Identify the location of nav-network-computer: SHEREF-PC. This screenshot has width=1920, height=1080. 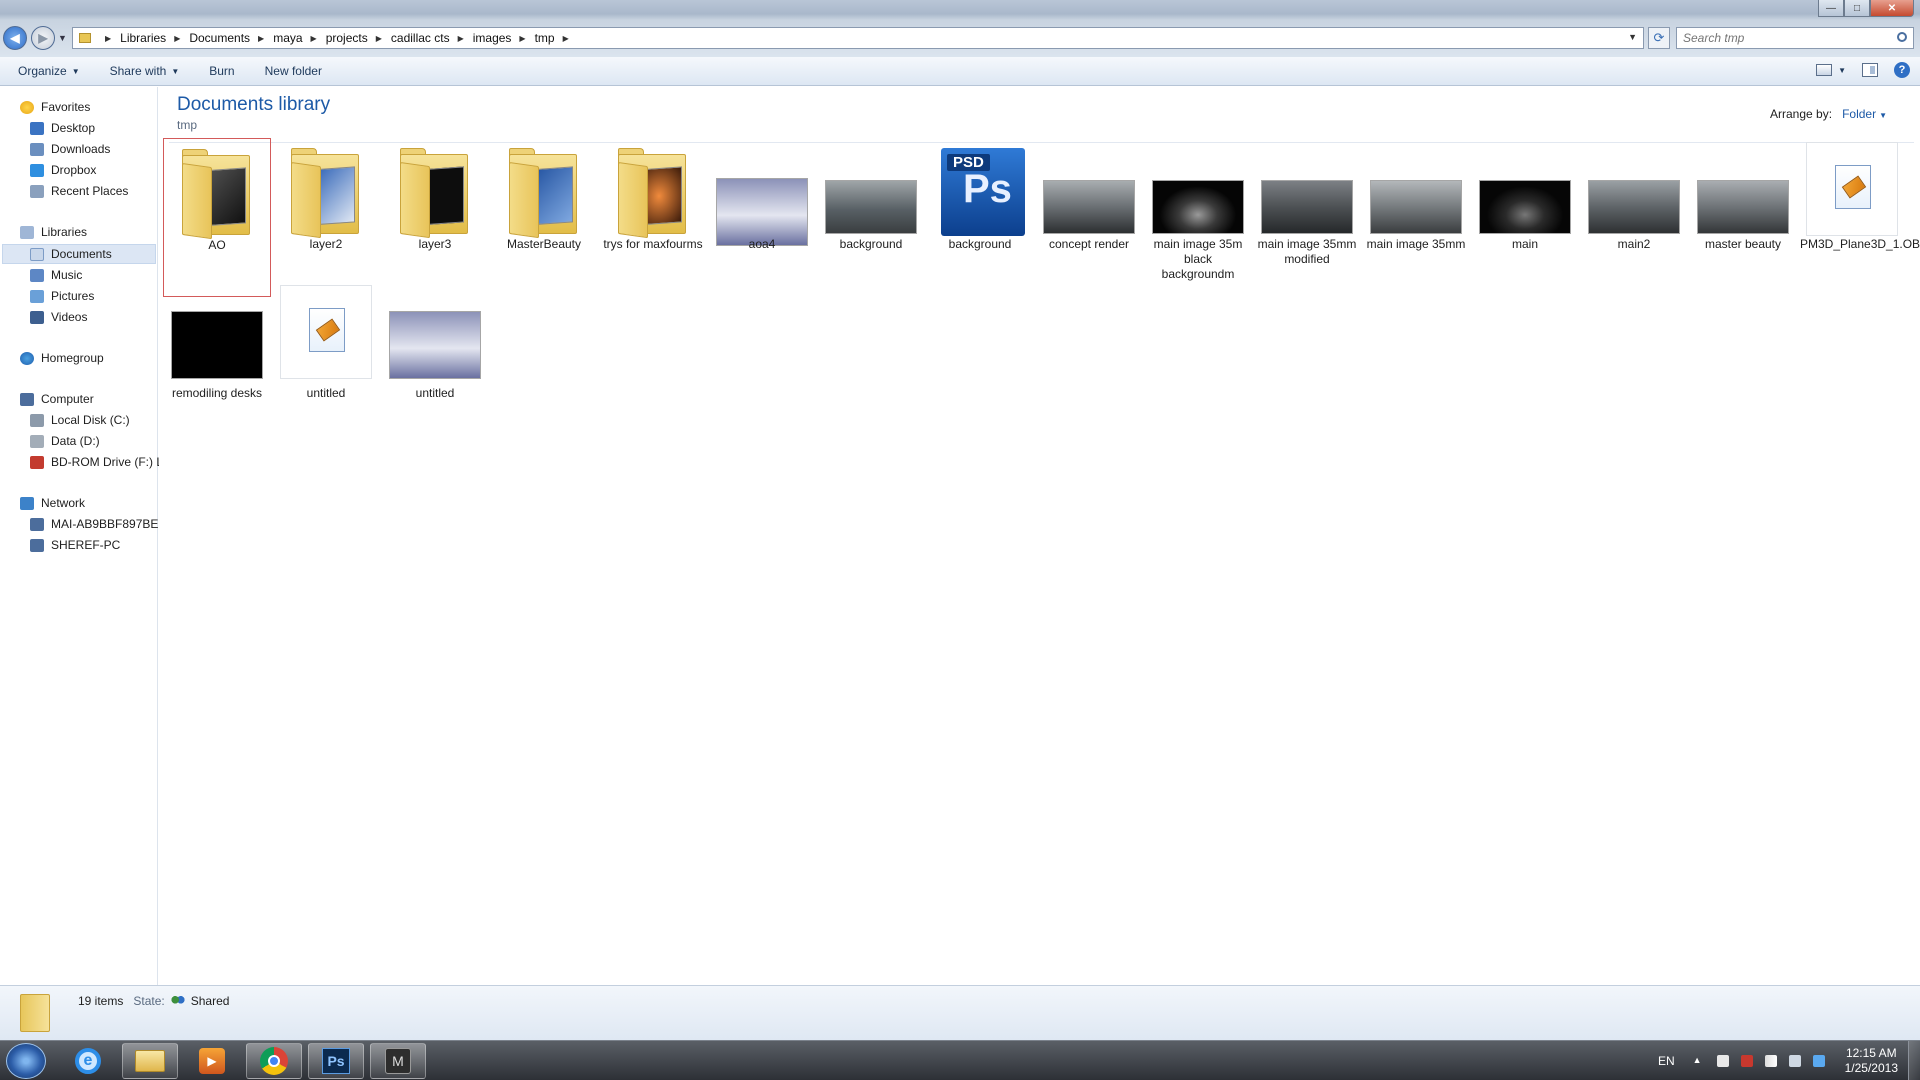
(75, 545).